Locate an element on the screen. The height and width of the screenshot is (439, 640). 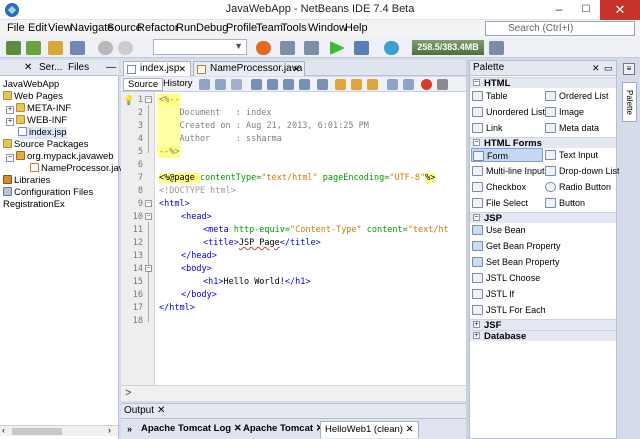
close-window-button: ✕ is located at coordinates (620, 10).